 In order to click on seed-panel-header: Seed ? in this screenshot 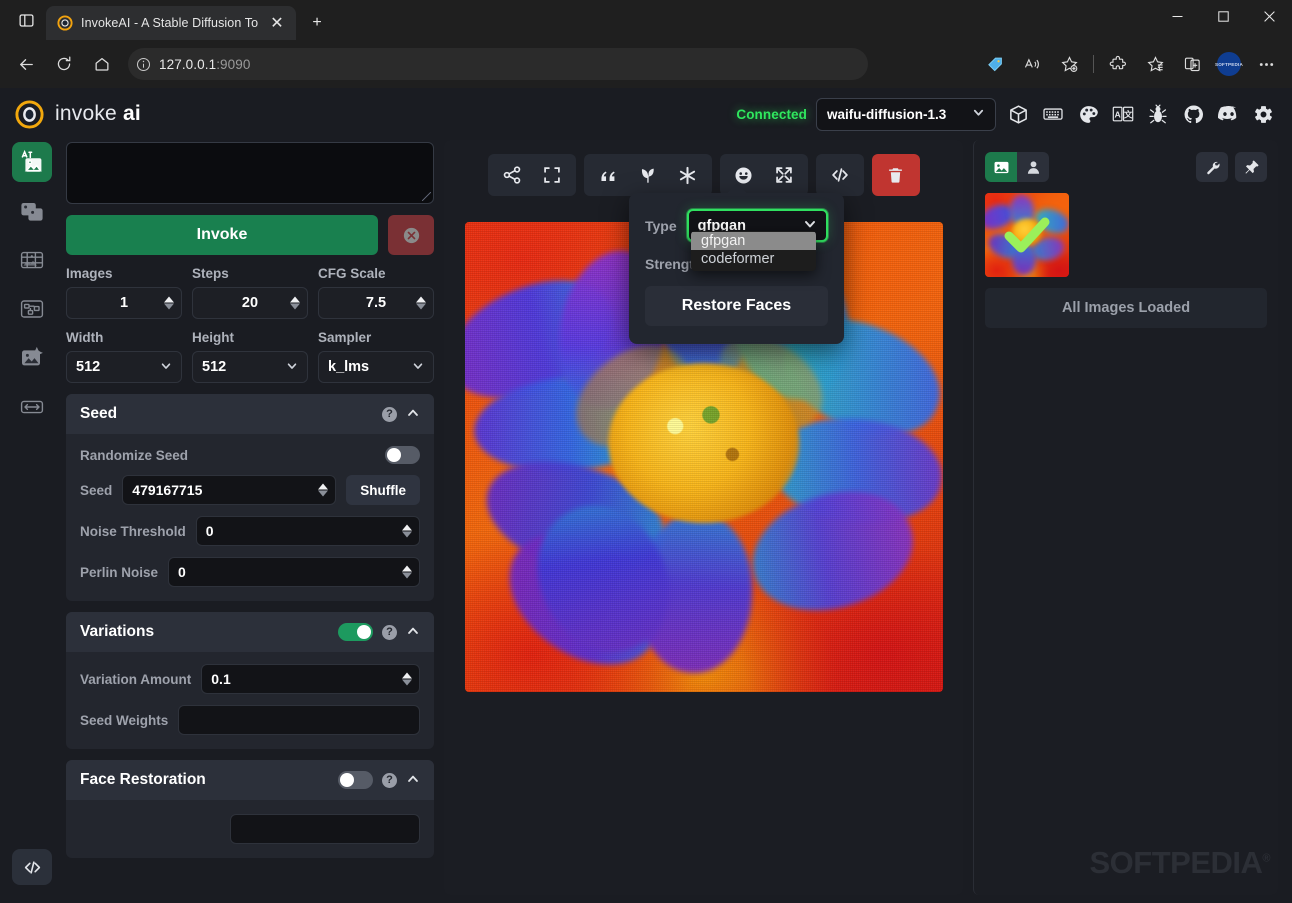, I will do `click(250, 414)`.